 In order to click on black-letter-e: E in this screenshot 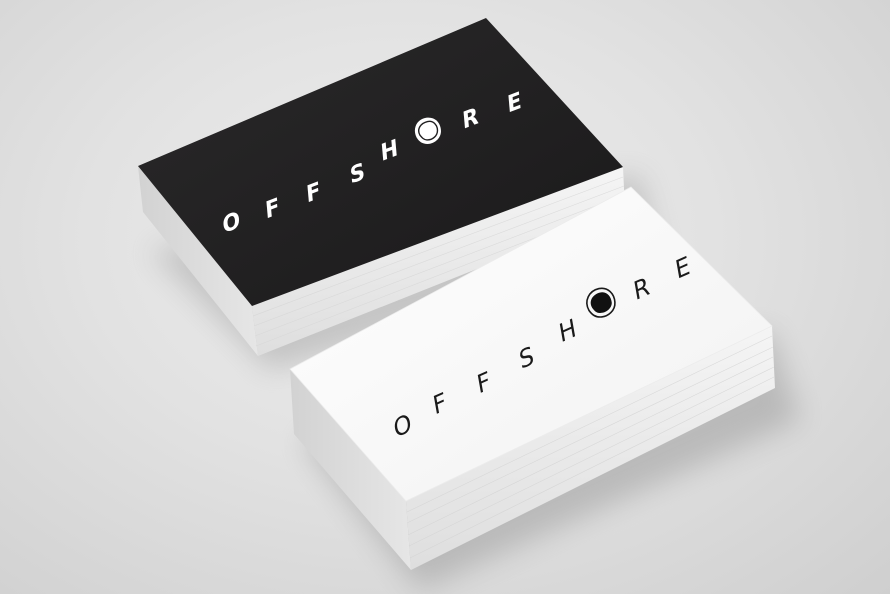, I will do `click(514, 103)`.